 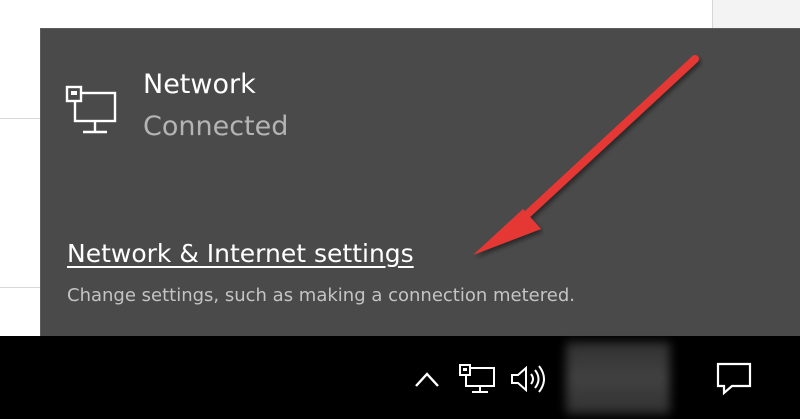 I want to click on clock-blurred, so click(x=618, y=378).